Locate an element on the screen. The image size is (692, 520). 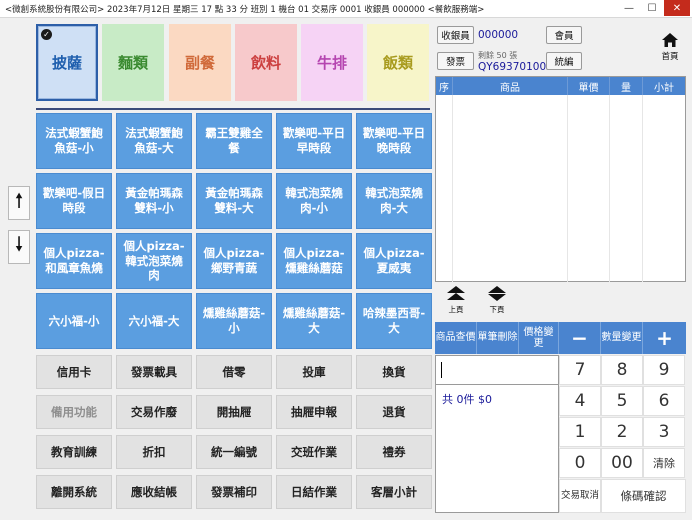
product-button: 個人pizza-夏威夷 is located at coordinates (394, 261).